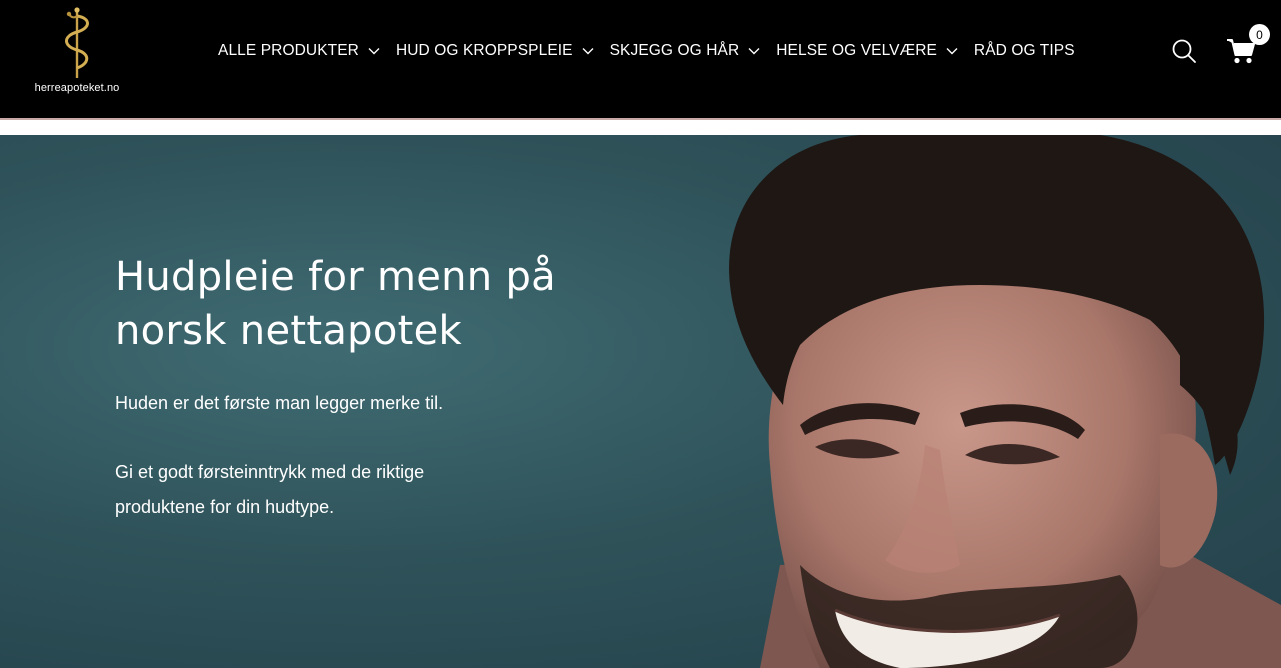 This screenshot has width=1281, height=668. I want to click on header-spacer, so click(640, 127).